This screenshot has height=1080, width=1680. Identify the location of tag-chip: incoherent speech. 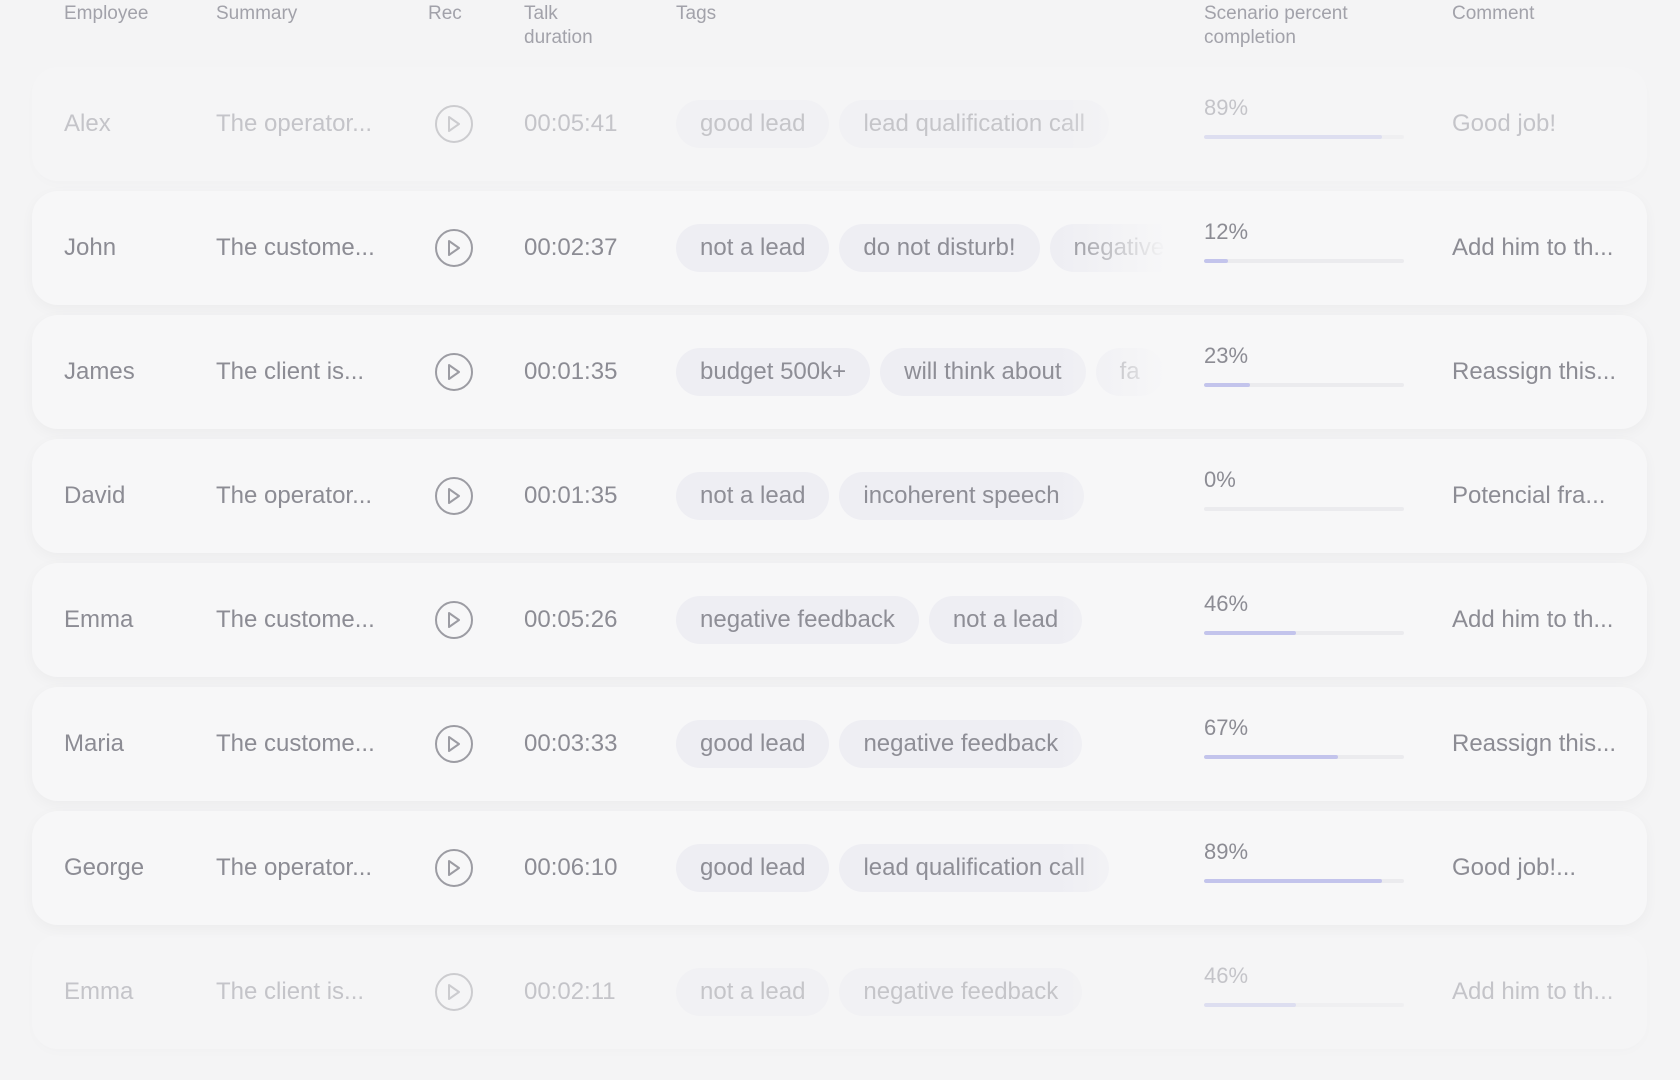
(961, 496).